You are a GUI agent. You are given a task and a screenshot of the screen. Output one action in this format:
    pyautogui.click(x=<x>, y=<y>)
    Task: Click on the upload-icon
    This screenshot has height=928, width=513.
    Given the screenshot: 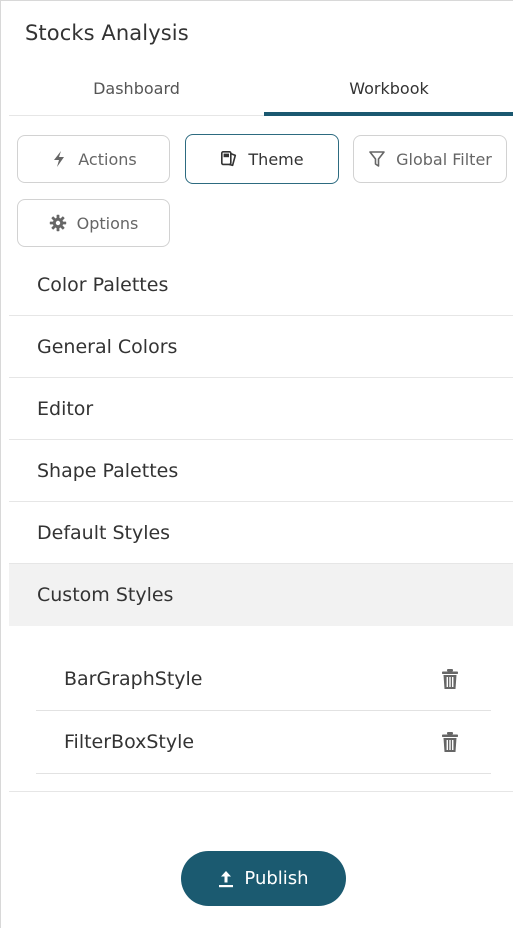 What is the action you would take?
    pyautogui.click(x=226, y=879)
    